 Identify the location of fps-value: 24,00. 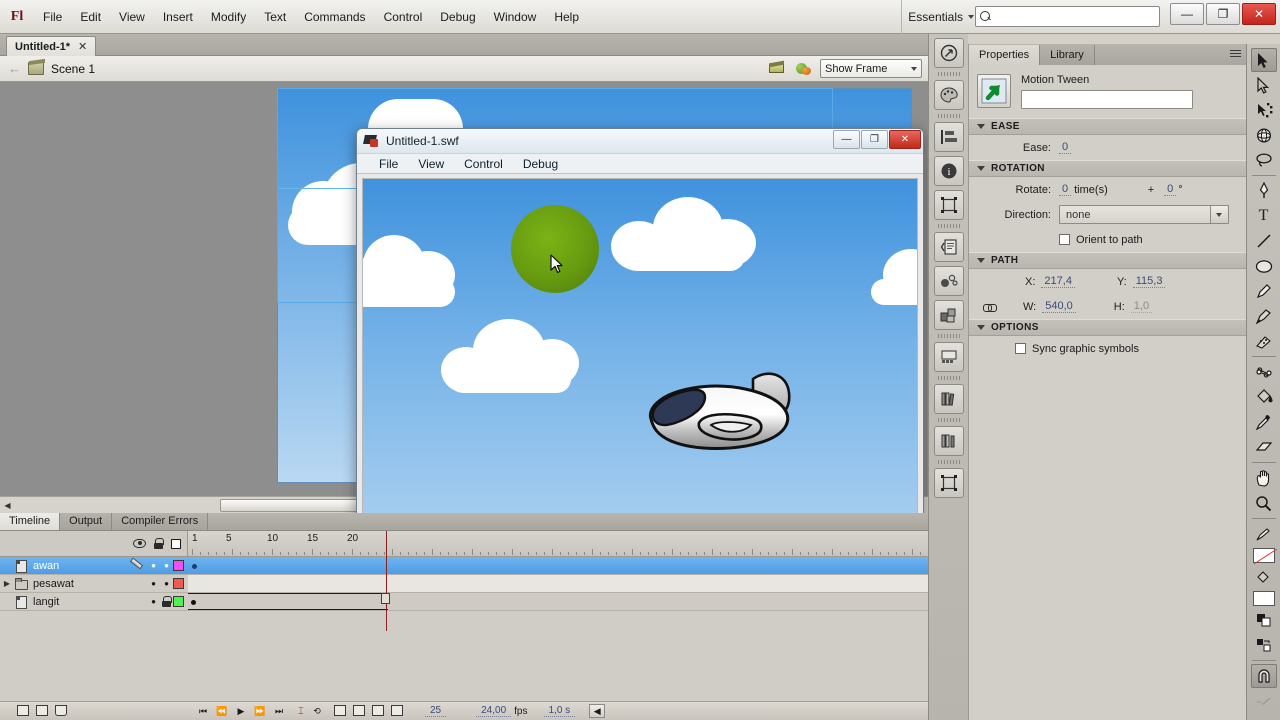
(494, 711).